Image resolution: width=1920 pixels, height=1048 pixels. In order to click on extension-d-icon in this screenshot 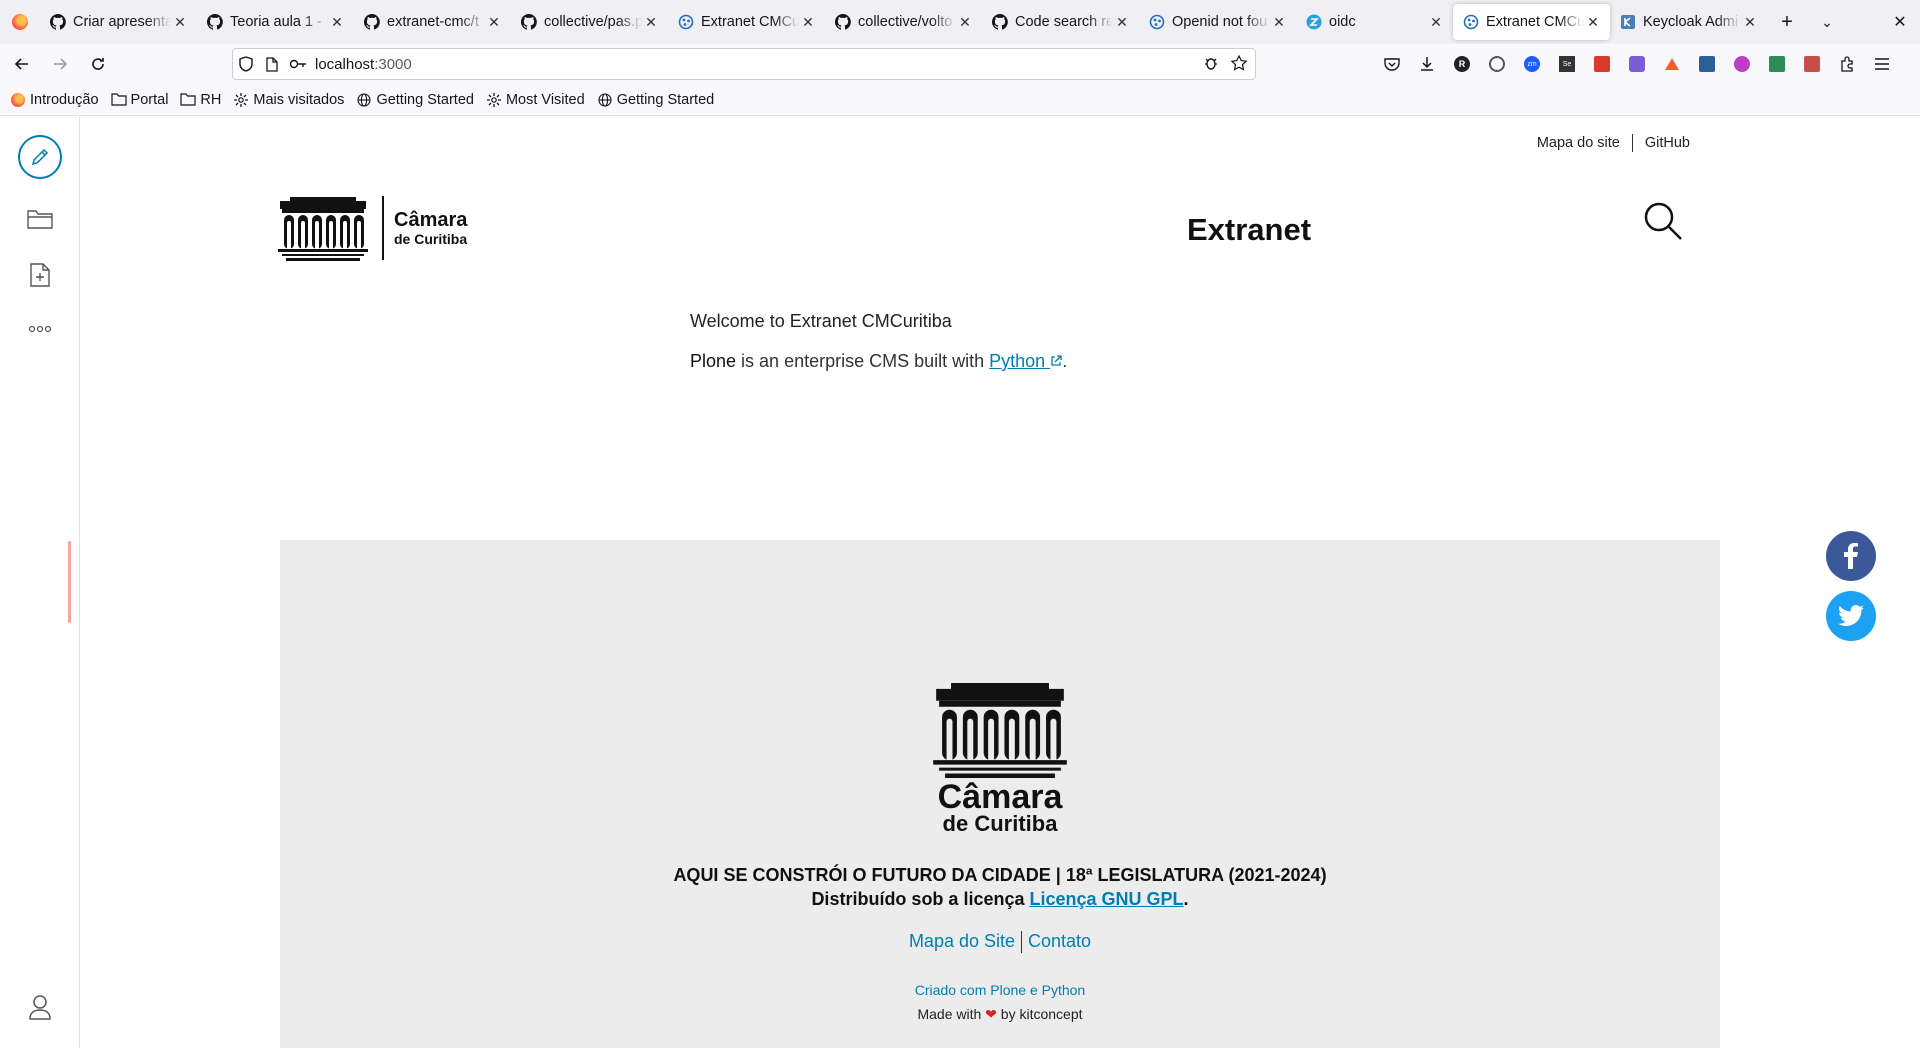, I will do `click(1497, 64)`.